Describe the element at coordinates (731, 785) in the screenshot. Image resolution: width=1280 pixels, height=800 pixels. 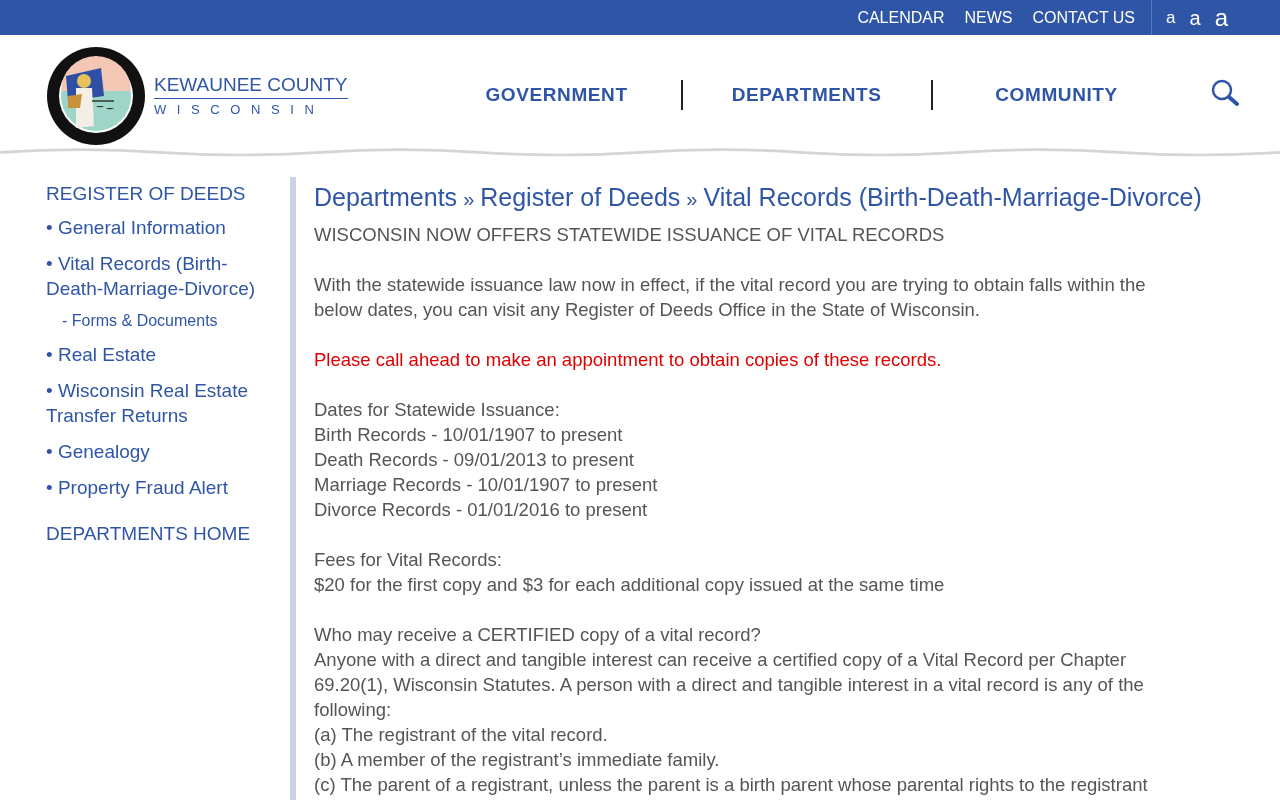
I see `body-text: (c) The parent of a registrant, unless the parent is a birth parent whose parental rights to the registrant` at that location.